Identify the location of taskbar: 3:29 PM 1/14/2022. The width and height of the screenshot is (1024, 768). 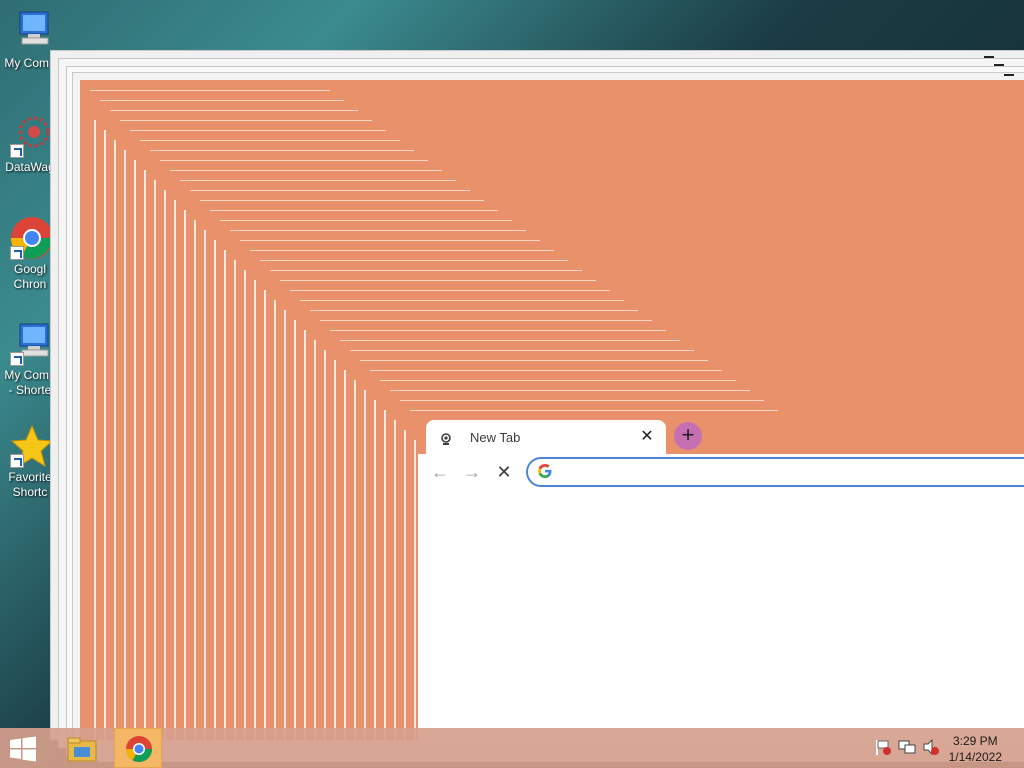
(512, 748).